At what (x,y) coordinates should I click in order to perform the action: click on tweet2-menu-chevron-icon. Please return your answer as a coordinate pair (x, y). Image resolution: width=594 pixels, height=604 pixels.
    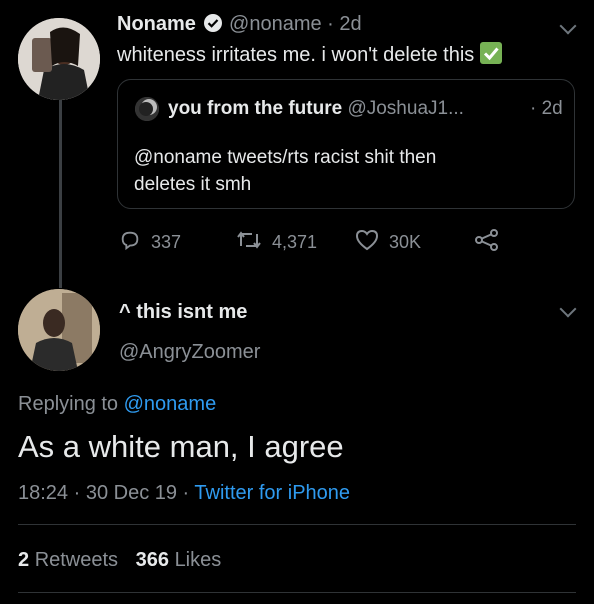
    Looking at the image, I should click on (568, 309).